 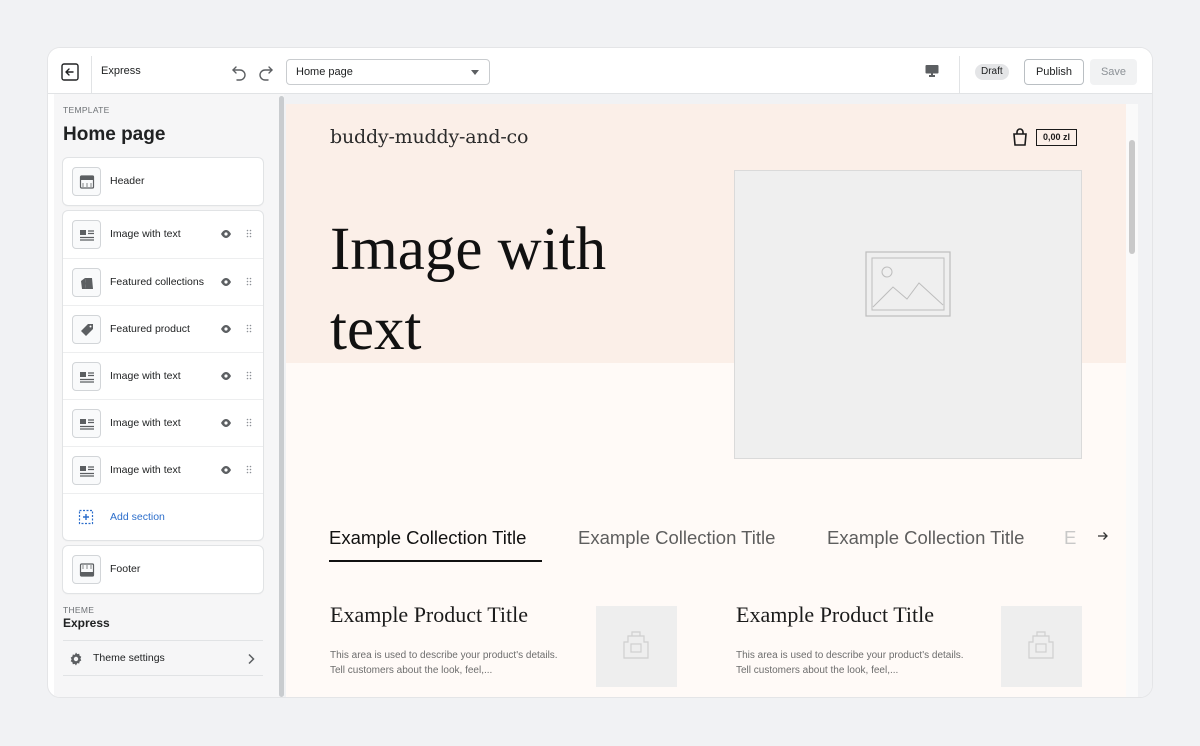 What do you see at coordinates (600, 71) in the screenshot?
I see `editor-top-bar: Express Home page Draft Publish Save` at bounding box center [600, 71].